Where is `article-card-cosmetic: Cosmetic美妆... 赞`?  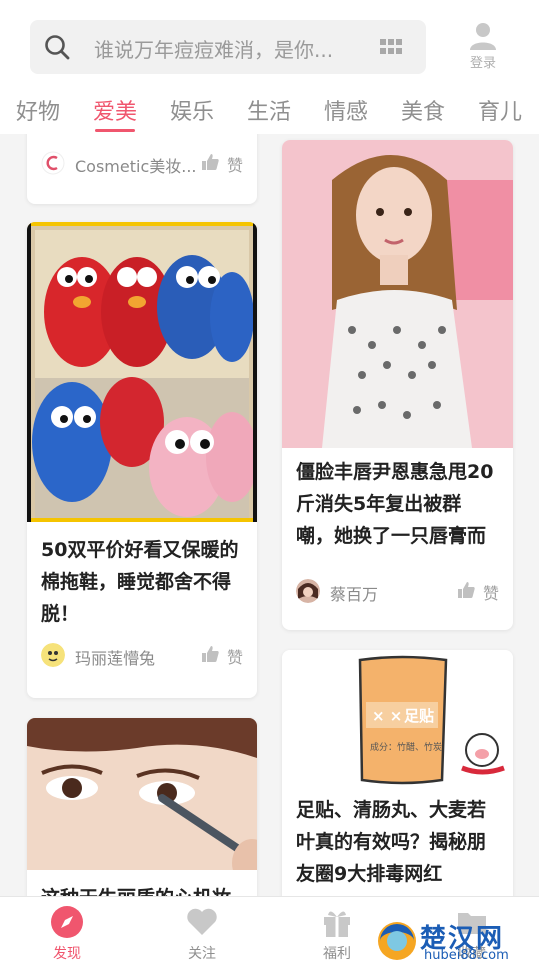
article-card-cosmetic: Cosmetic美妆... 赞 is located at coordinates (142, 169).